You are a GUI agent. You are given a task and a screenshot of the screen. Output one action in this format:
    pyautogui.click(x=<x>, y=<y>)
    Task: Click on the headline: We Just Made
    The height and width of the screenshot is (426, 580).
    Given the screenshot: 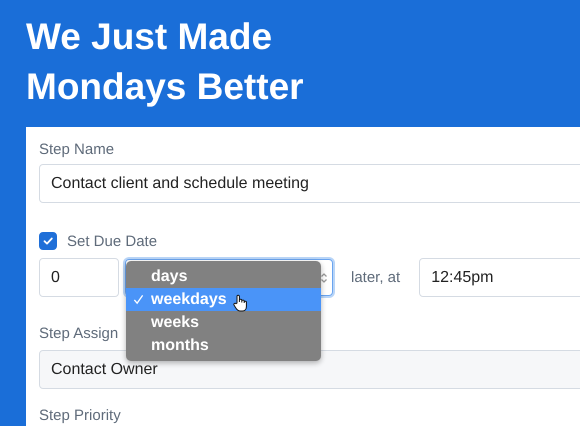 What is the action you would take?
    pyautogui.click(x=149, y=37)
    